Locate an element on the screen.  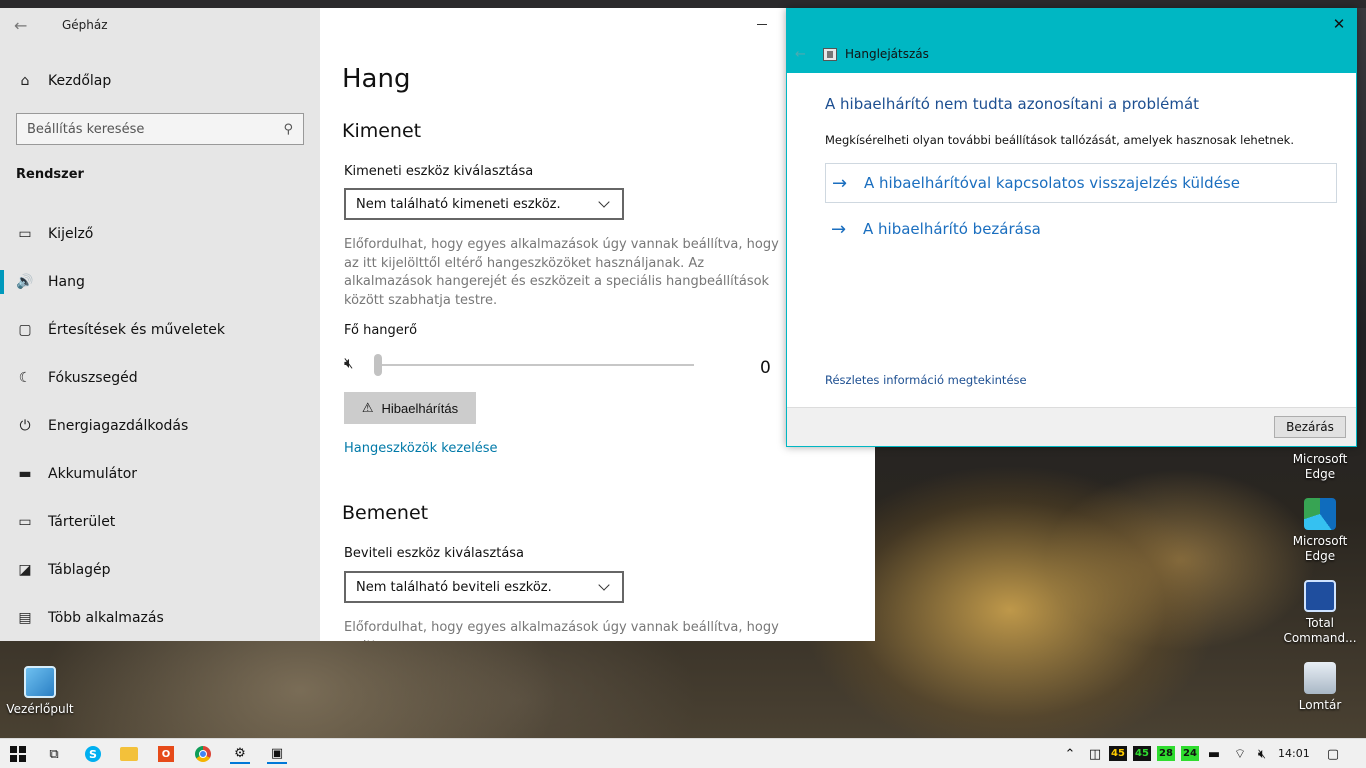
meet-now-icon: ◫ is located at coordinates (1095, 754).